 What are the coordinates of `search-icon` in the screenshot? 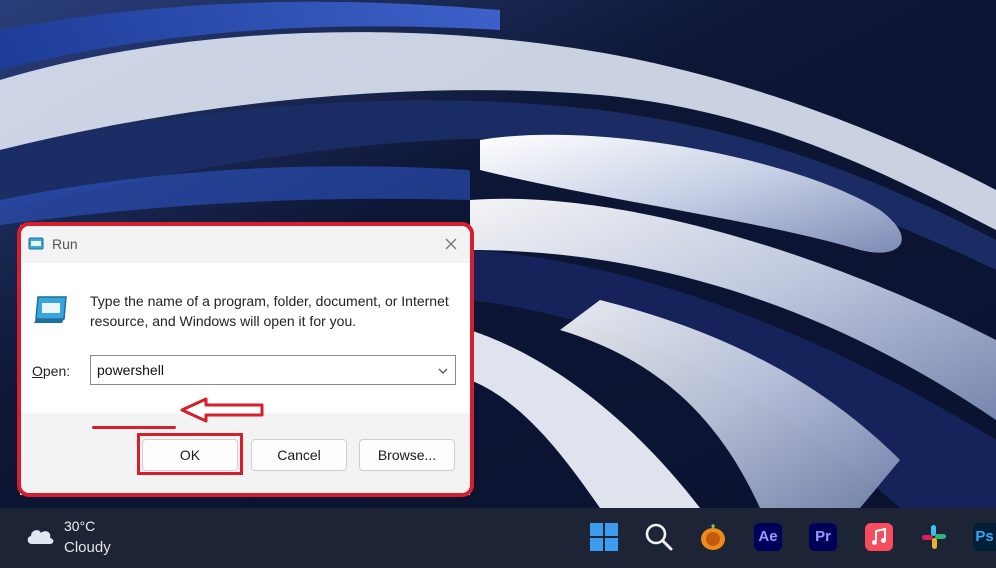 It's located at (659, 537).